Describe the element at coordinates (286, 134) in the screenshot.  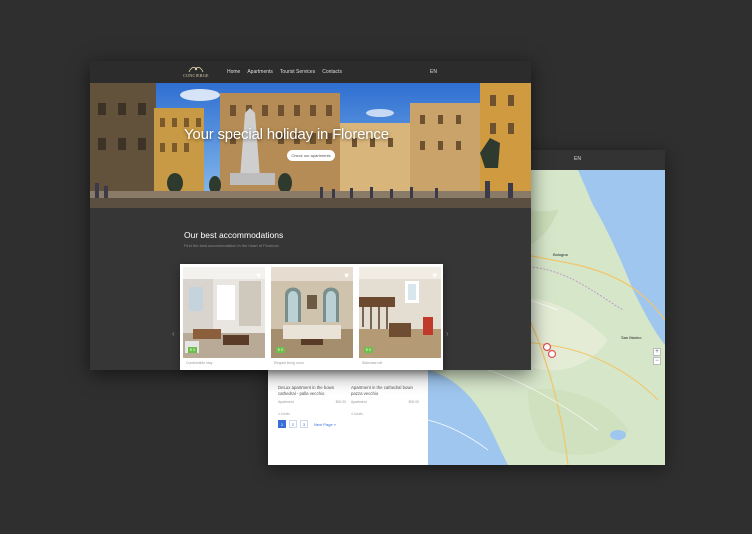
I see `hero-title: Your special holiday in Florence` at that location.